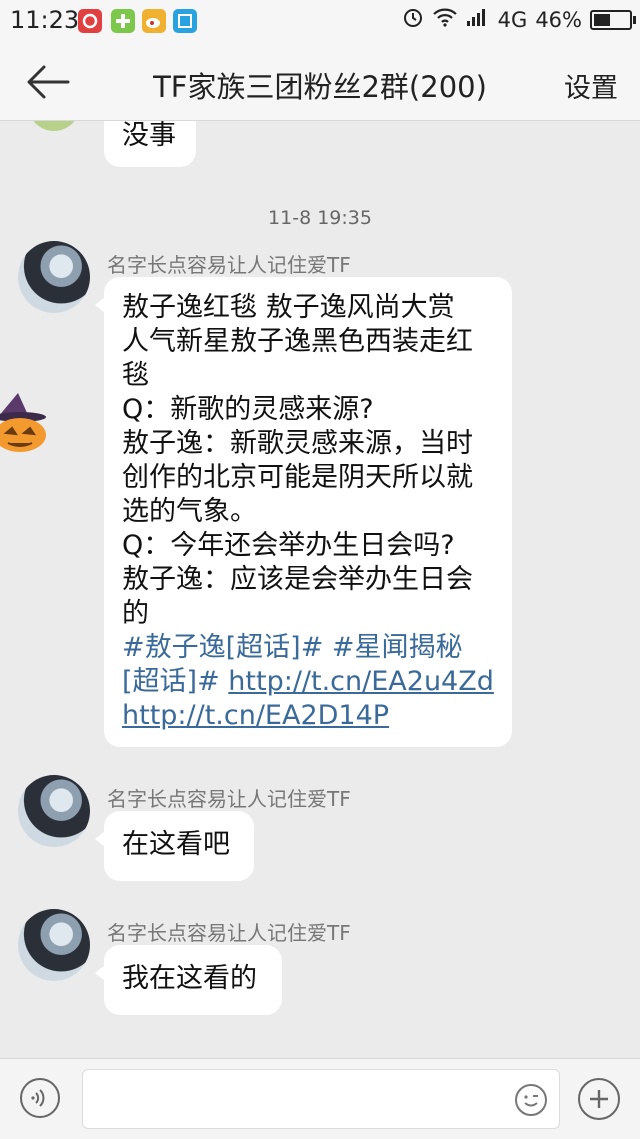 The height and width of the screenshot is (1139, 640). Describe the element at coordinates (320, 87) in the screenshot. I see `chat-title: TF家族三团粉丝2群(200)` at that location.